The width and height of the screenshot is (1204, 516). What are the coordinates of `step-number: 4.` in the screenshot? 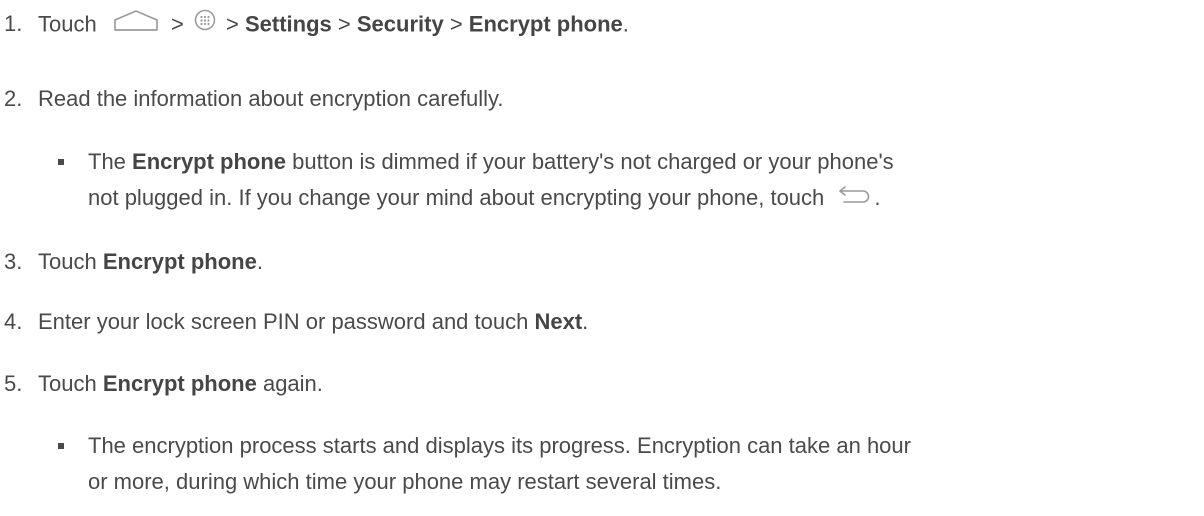 It's located at (13, 321).